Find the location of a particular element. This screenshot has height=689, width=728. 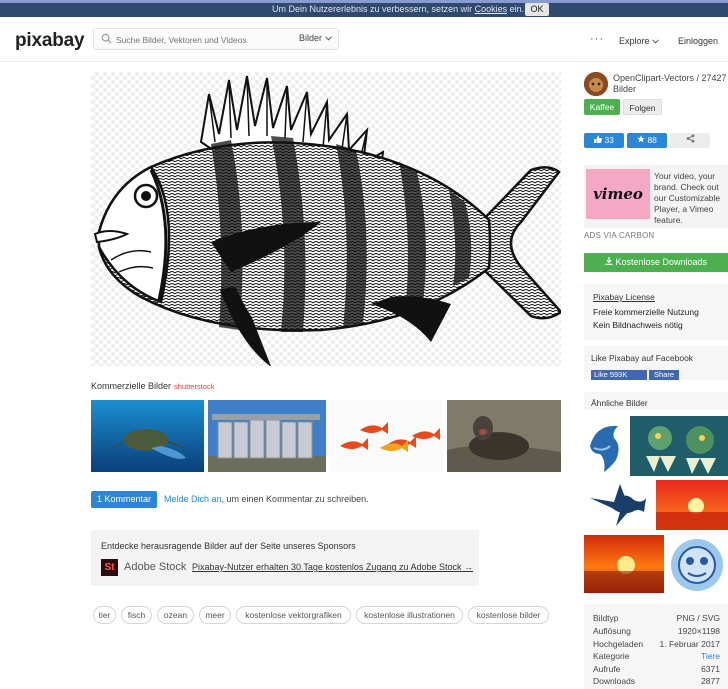

tag-vektorgrafiken: kostenlose vektorgrafiken is located at coordinates (293, 615).